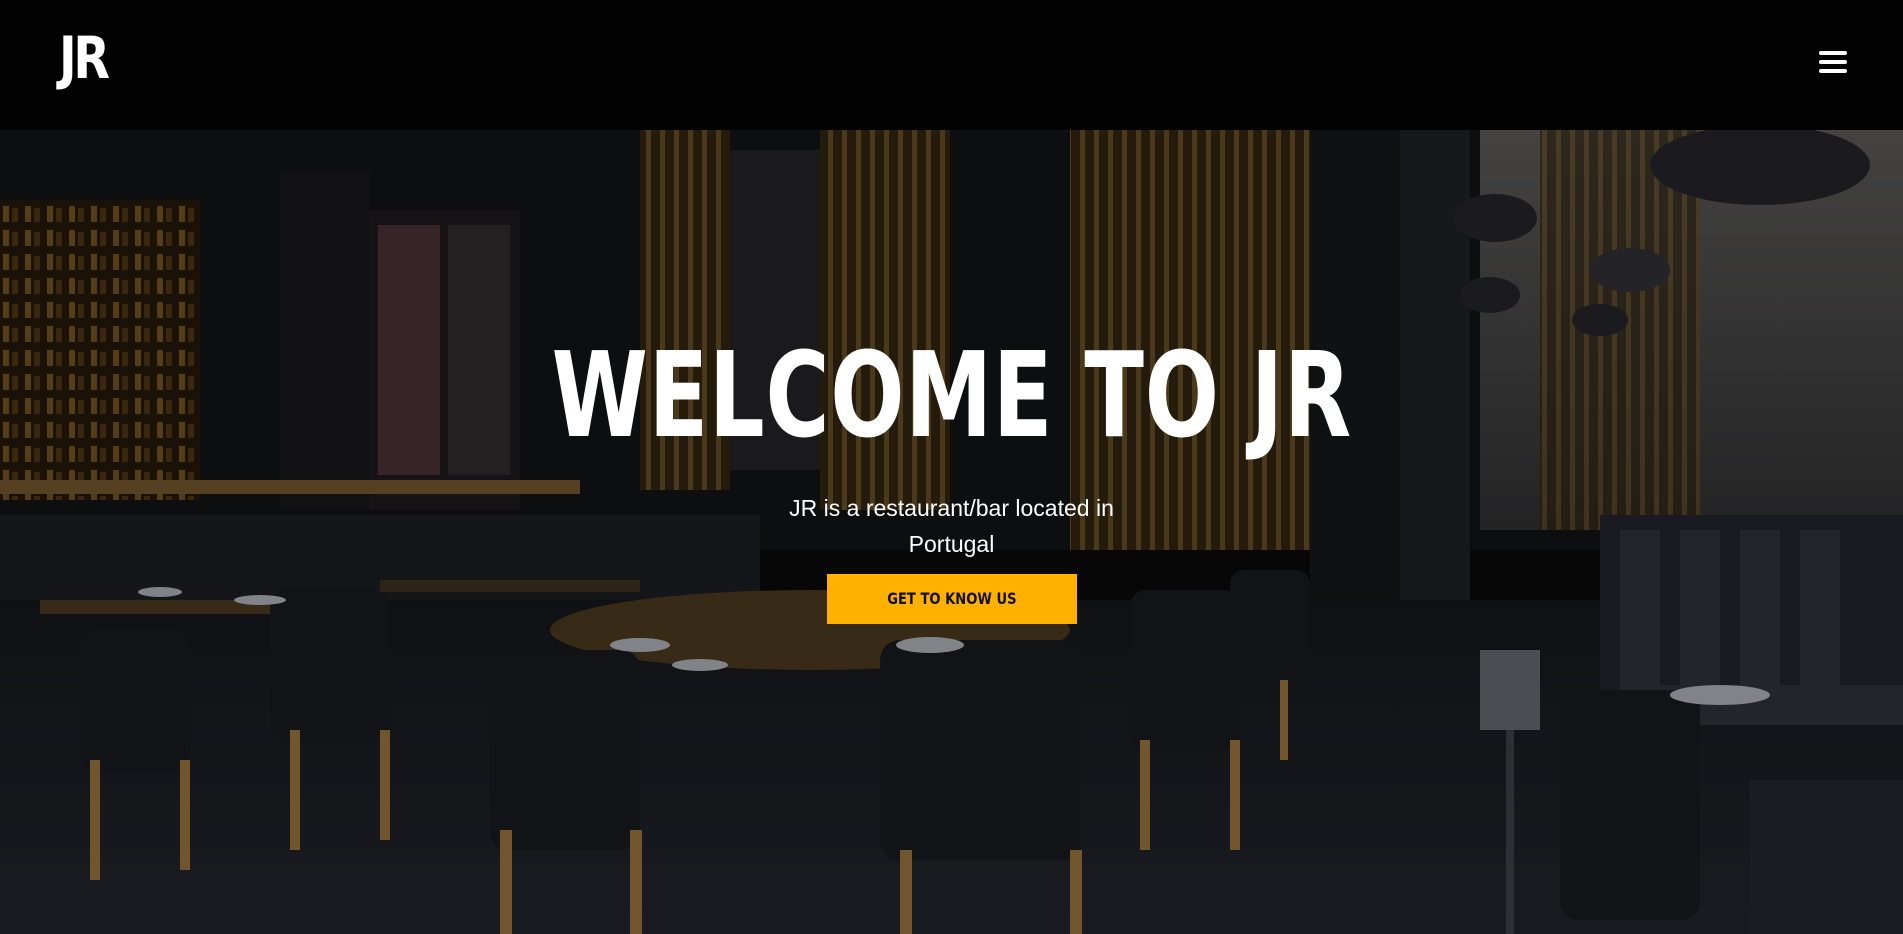  I want to click on site-logo: JR, so click(84, 58).